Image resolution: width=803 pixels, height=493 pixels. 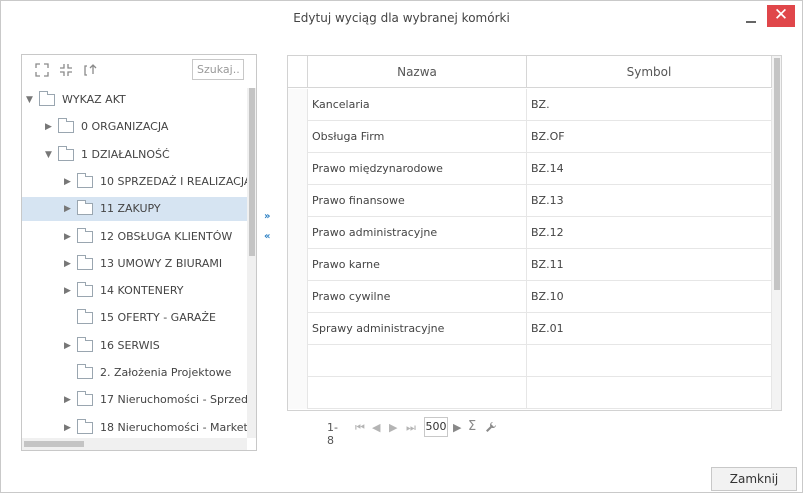 What do you see at coordinates (530, 265) in the screenshot?
I see `table-row: Prawo karne BZ.11` at bounding box center [530, 265].